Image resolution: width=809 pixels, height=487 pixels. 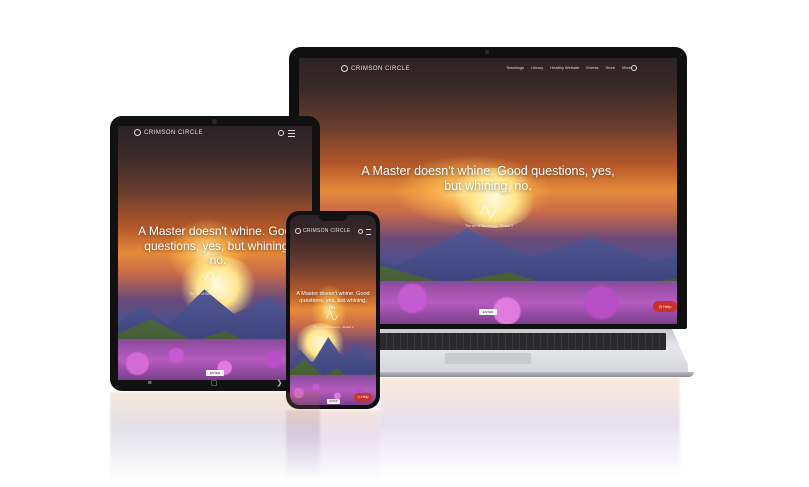 I want to click on nav-item-healthy-website: Healthy Website, so click(x=564, y=67).